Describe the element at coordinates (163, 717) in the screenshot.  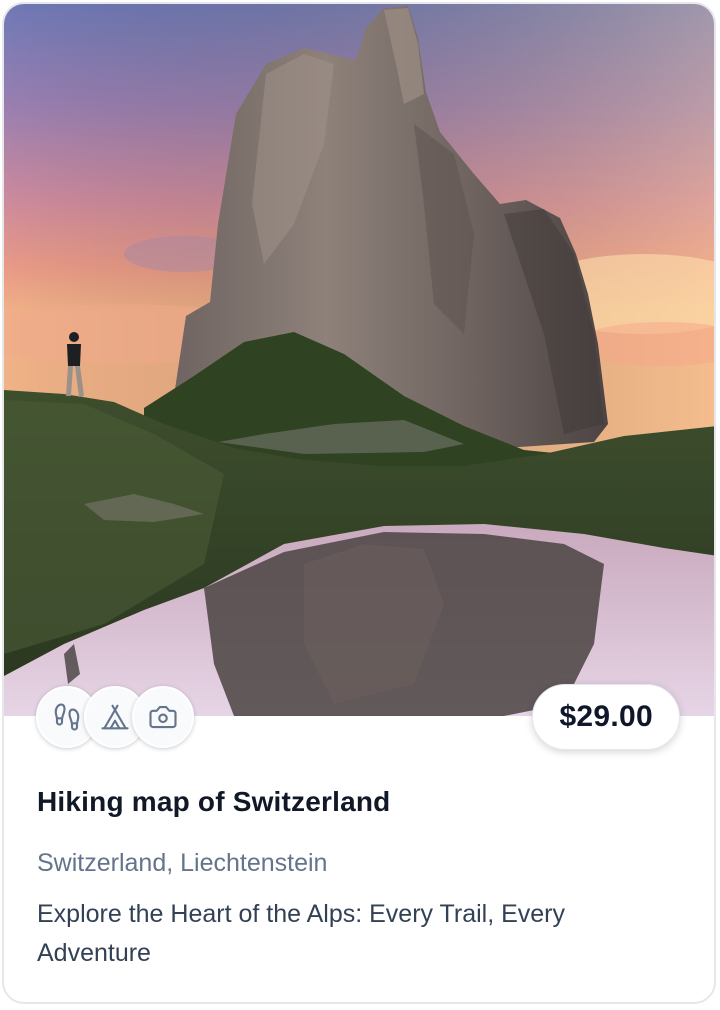
I see `camera-icon` at that location.